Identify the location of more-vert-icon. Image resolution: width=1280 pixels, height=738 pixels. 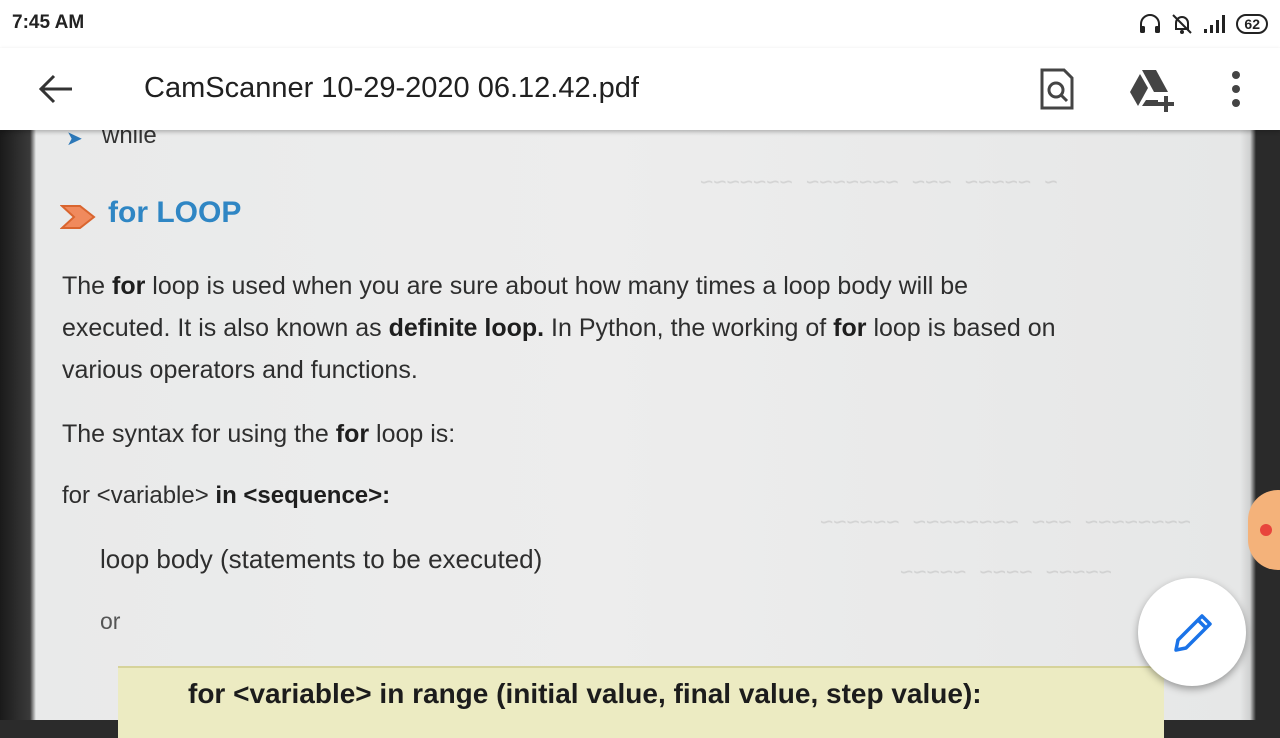
(1236, 89).